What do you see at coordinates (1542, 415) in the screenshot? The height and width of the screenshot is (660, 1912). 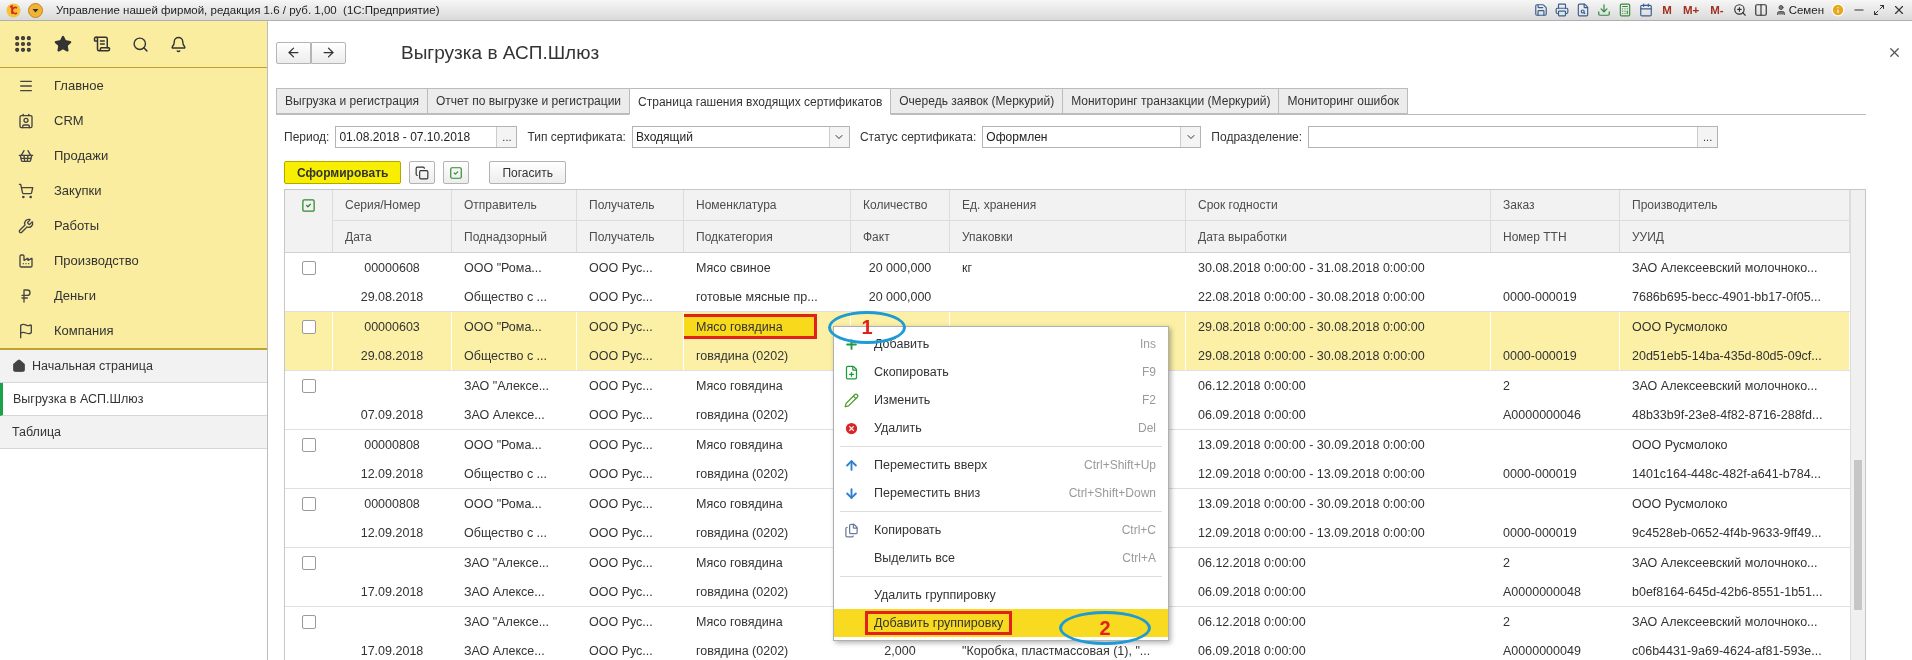 I see `table-cell-text: А0000000046` at bounding box center [1542, 415].